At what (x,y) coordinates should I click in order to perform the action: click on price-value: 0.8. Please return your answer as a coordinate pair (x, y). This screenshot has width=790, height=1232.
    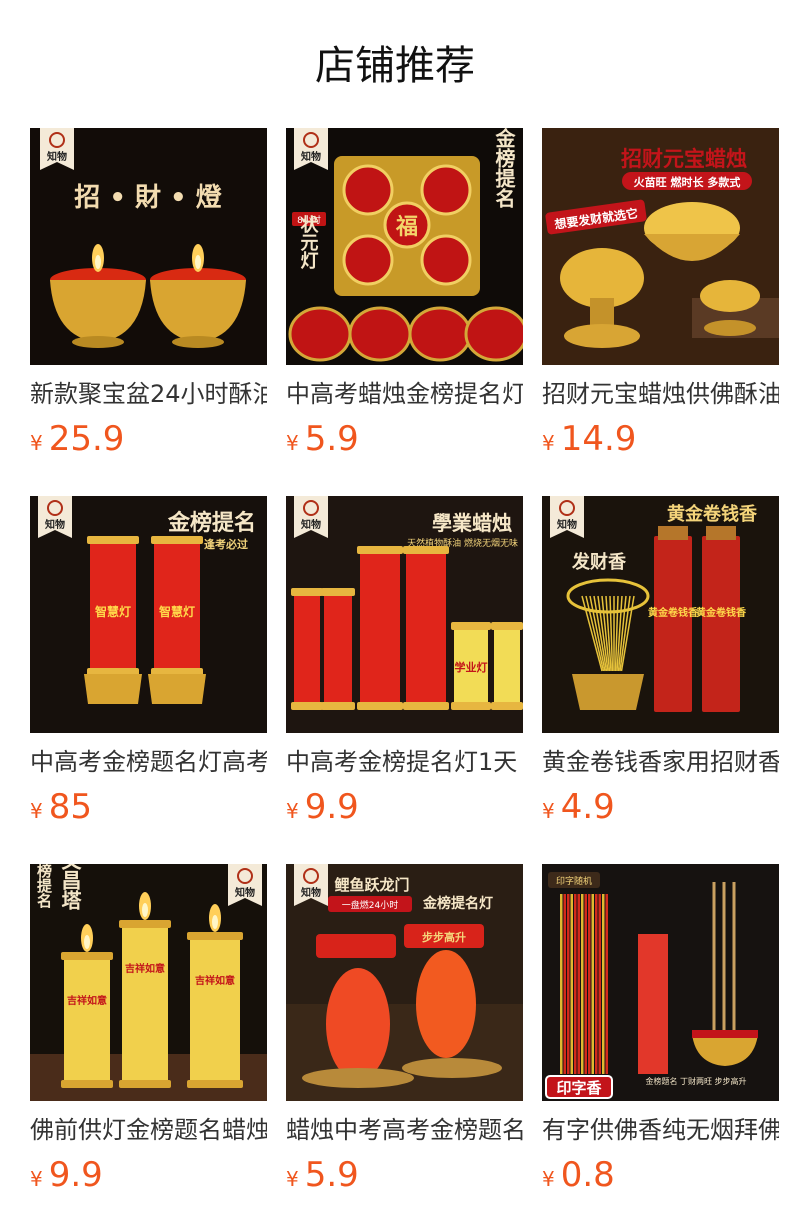
    Looking at the image, I should click on (587, 1175).